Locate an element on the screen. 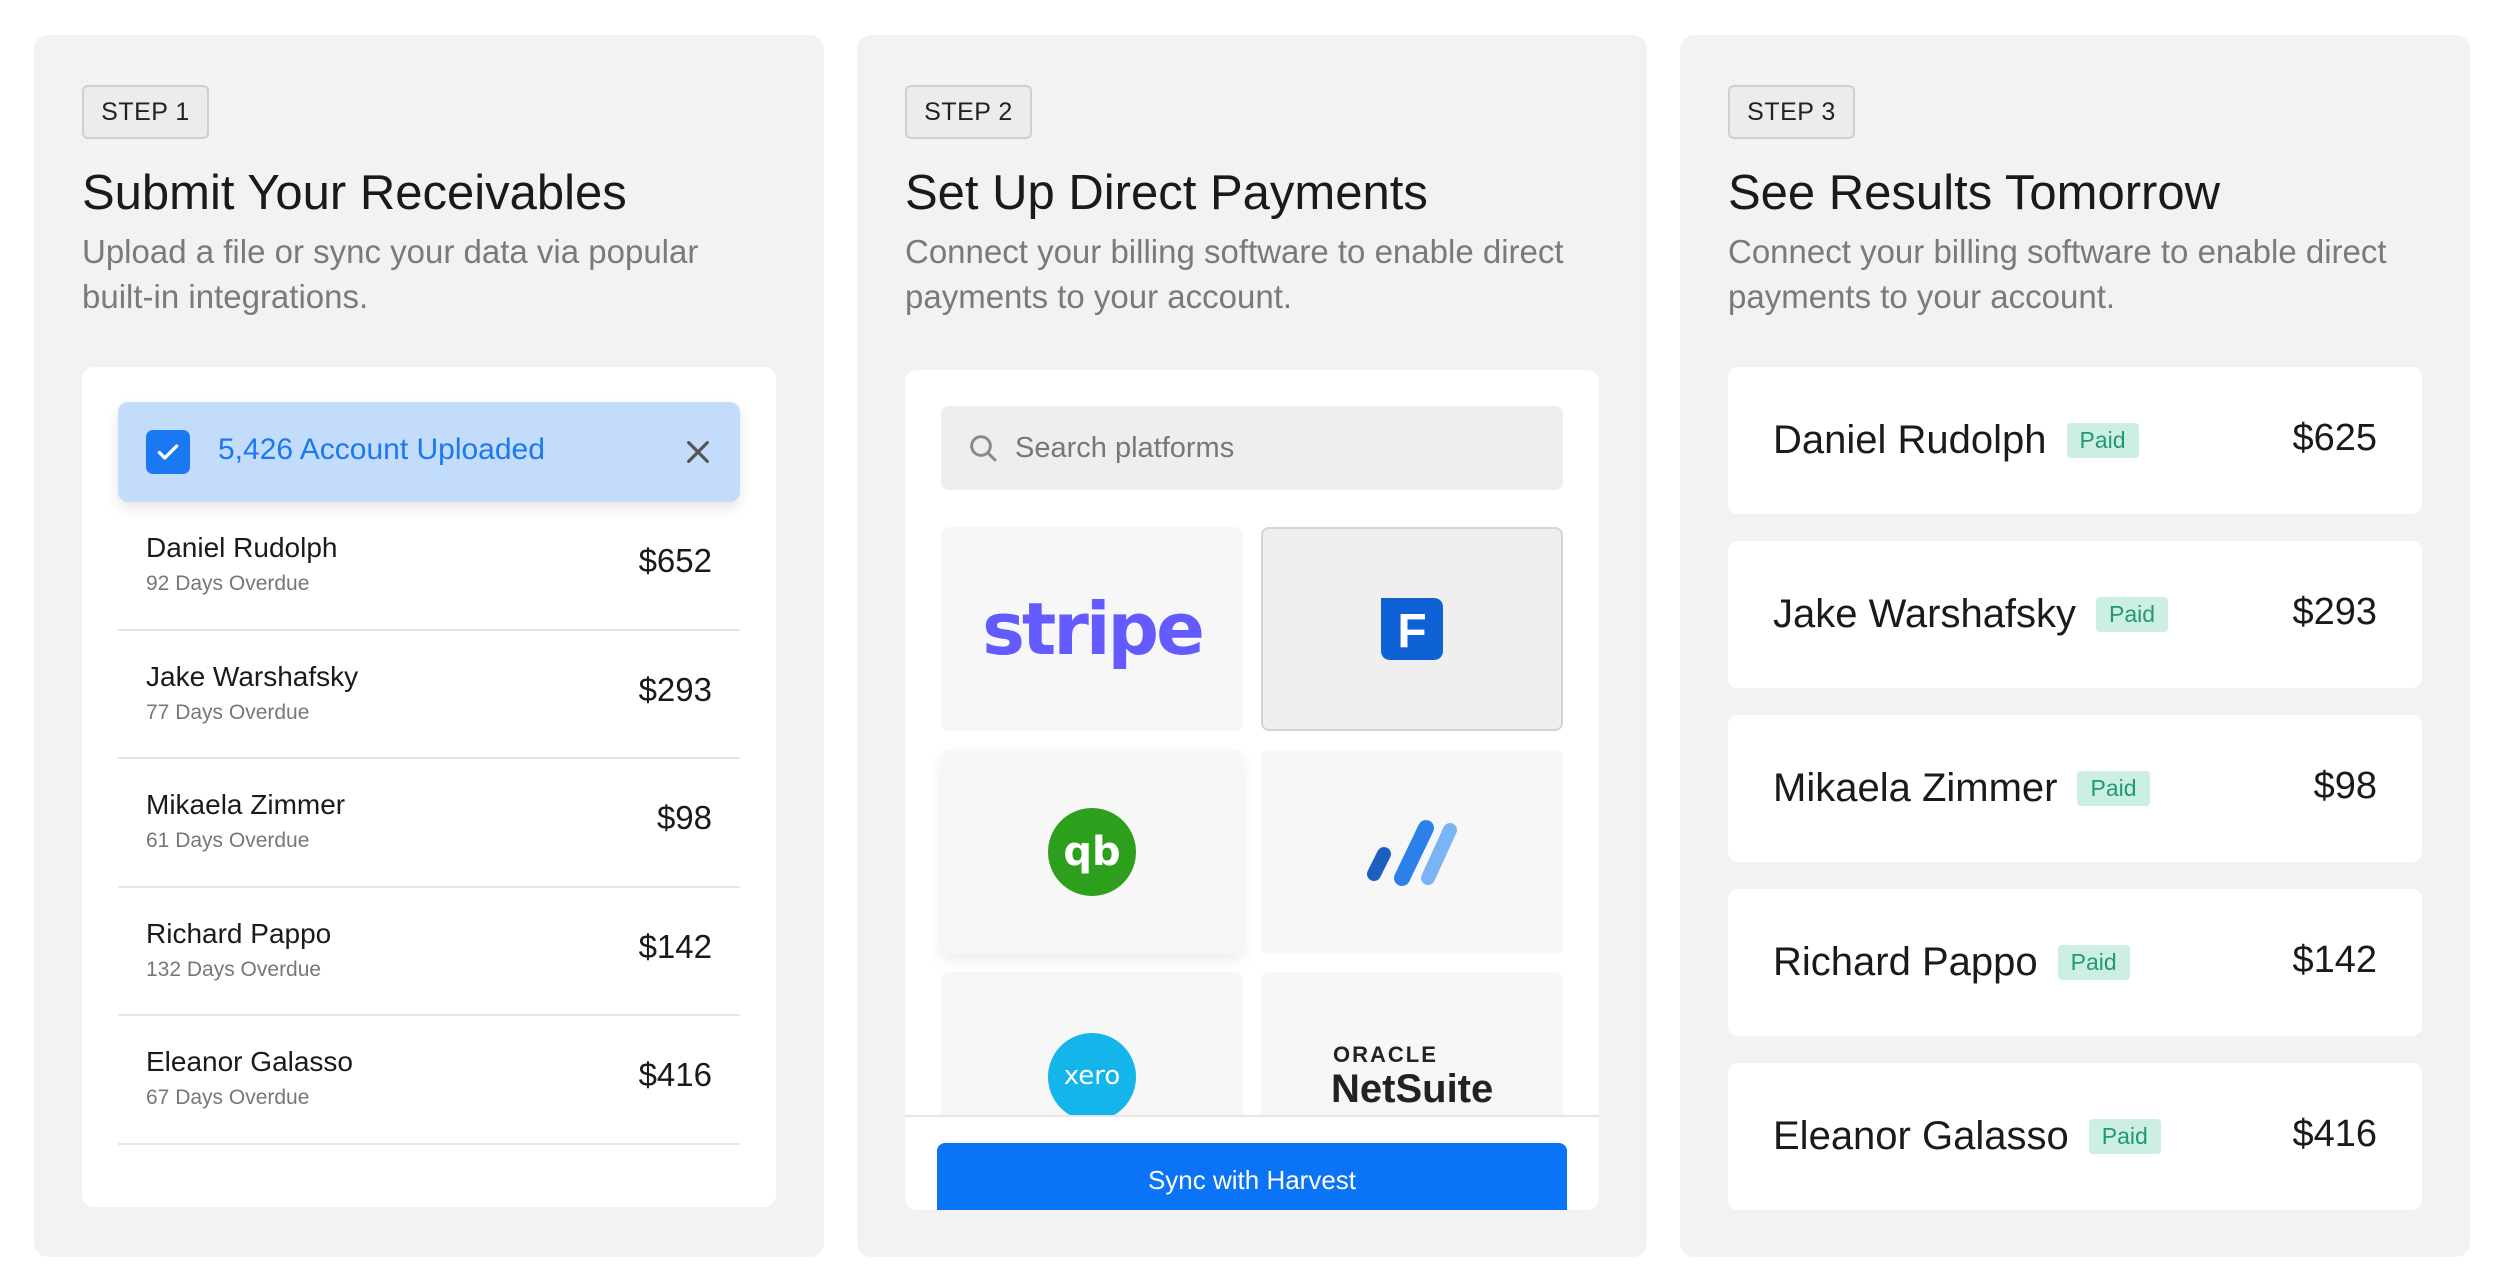 The width and height of the screenshot is (2500, 1286). oracle-logo: ORACLE is located at coordinates (1385, 1054).